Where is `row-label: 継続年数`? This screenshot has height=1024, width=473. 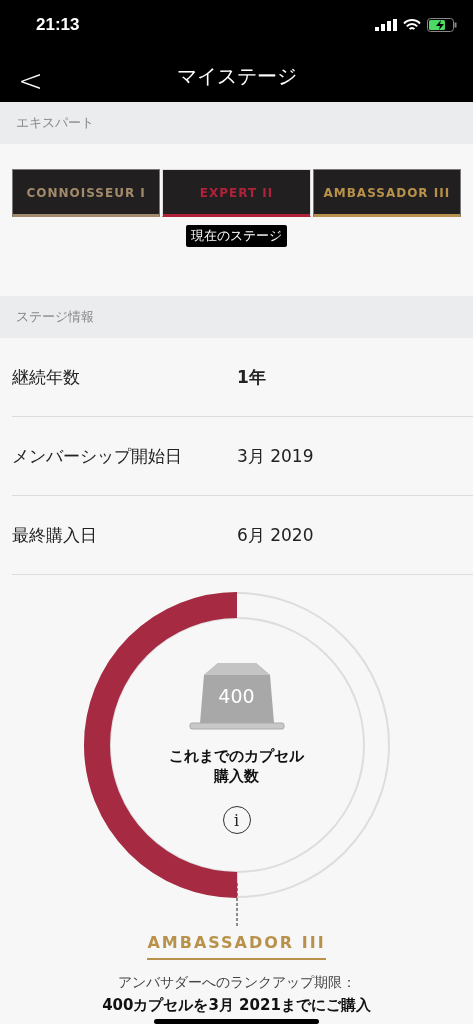
row-label: 継続年数 is located at coordinates (46, 377).